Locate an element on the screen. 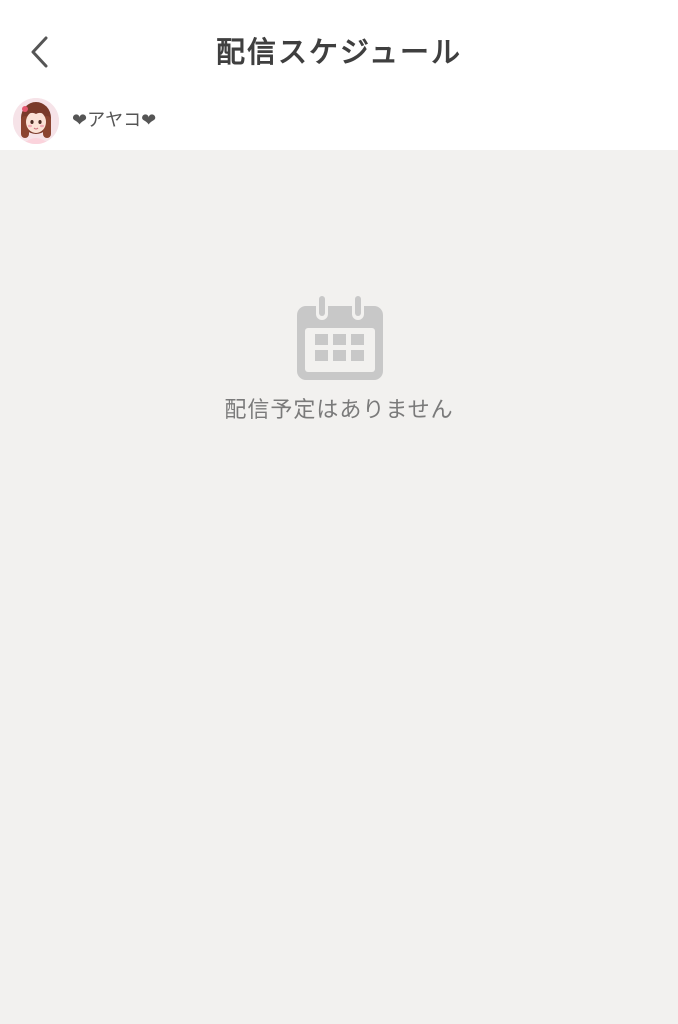  avatar is located at coordinates (36, 121).